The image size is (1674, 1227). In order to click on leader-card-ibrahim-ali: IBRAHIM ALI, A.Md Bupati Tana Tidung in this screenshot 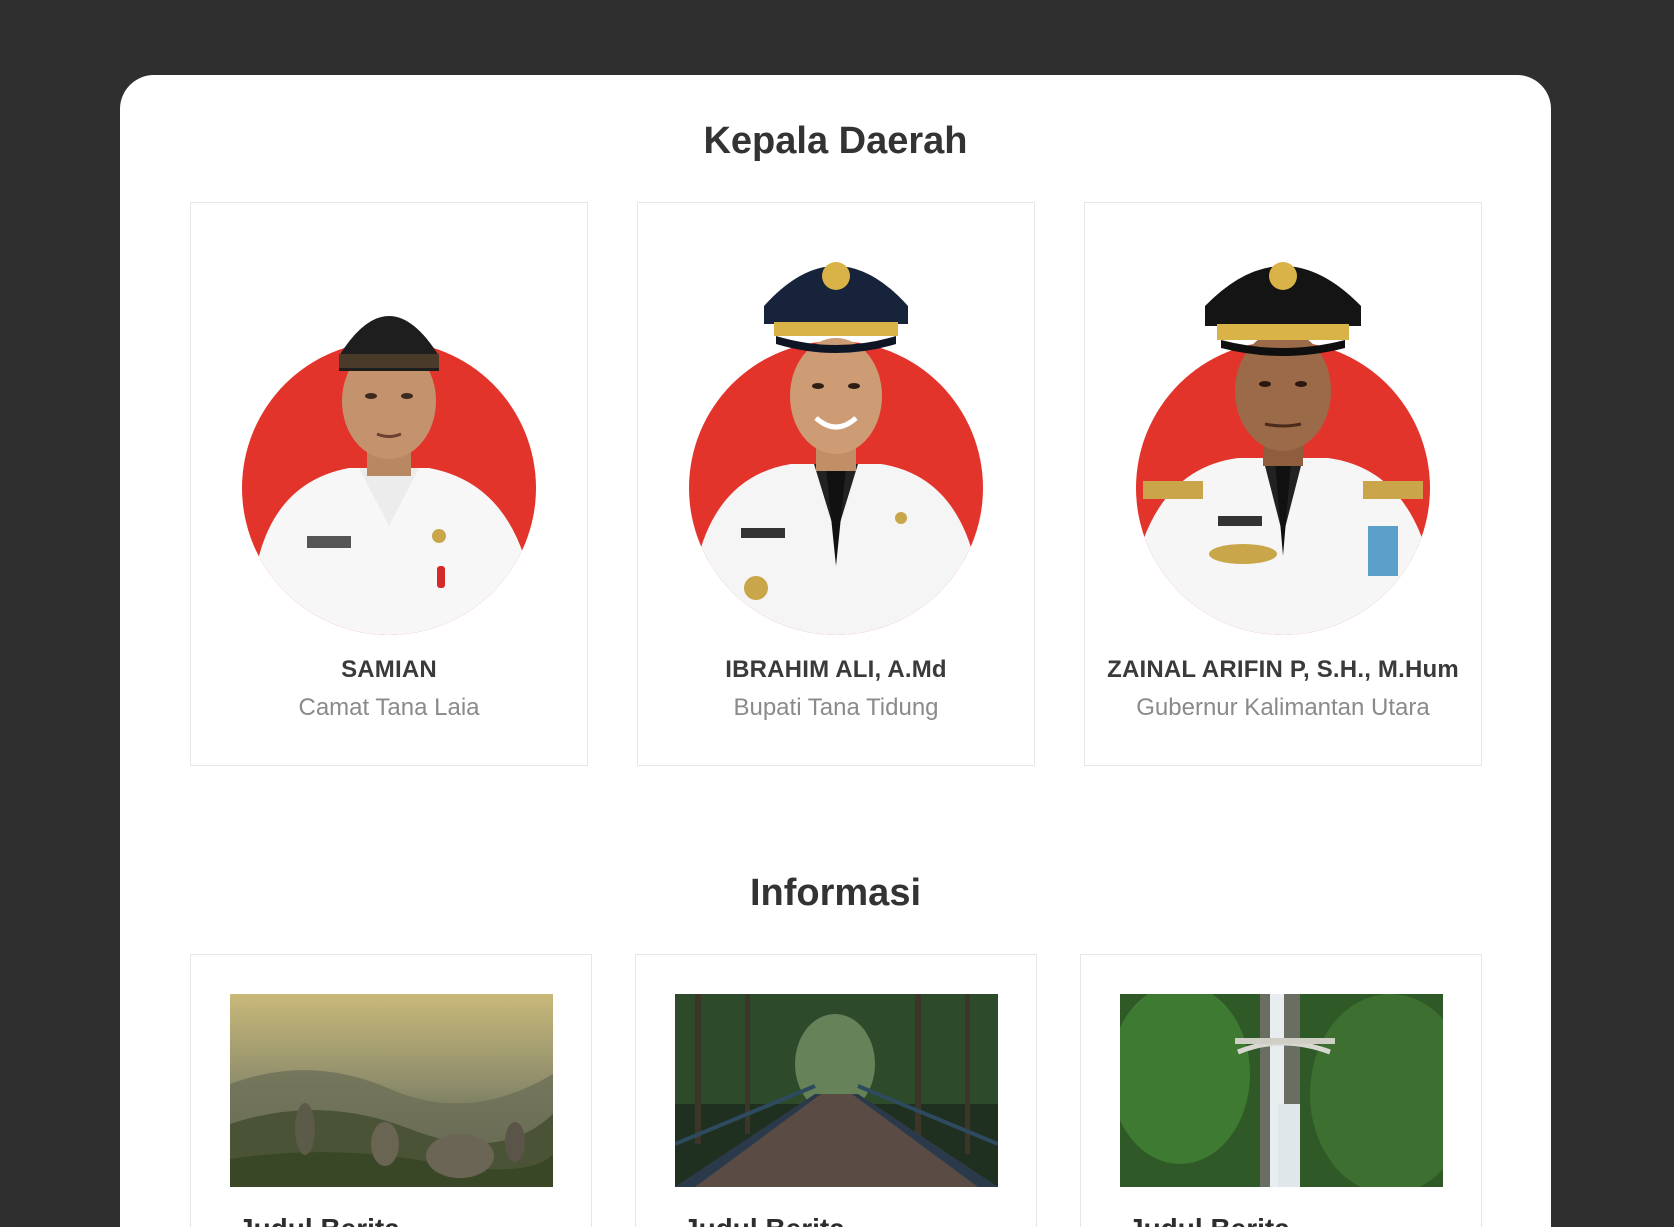, I will do `click(836, 484)`.